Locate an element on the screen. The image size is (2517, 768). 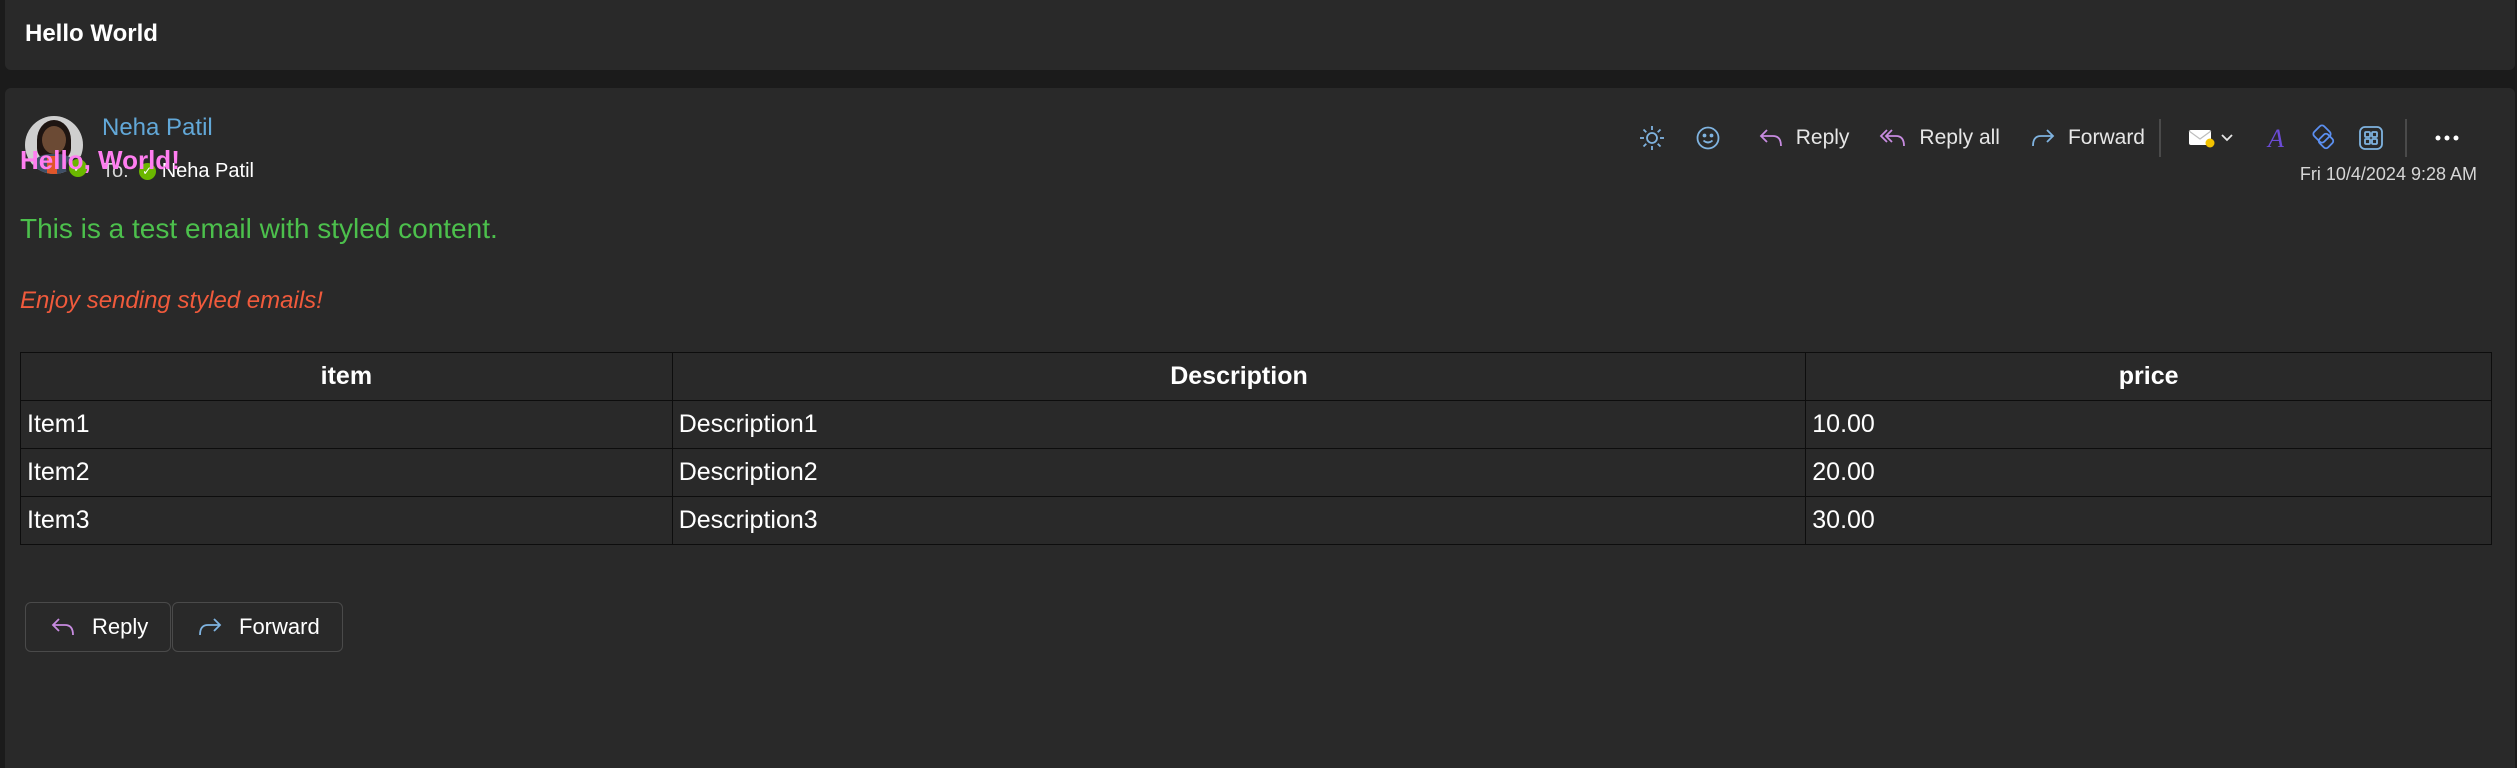
bottom-forward-button: Forward is located at coordinates (257, 627).